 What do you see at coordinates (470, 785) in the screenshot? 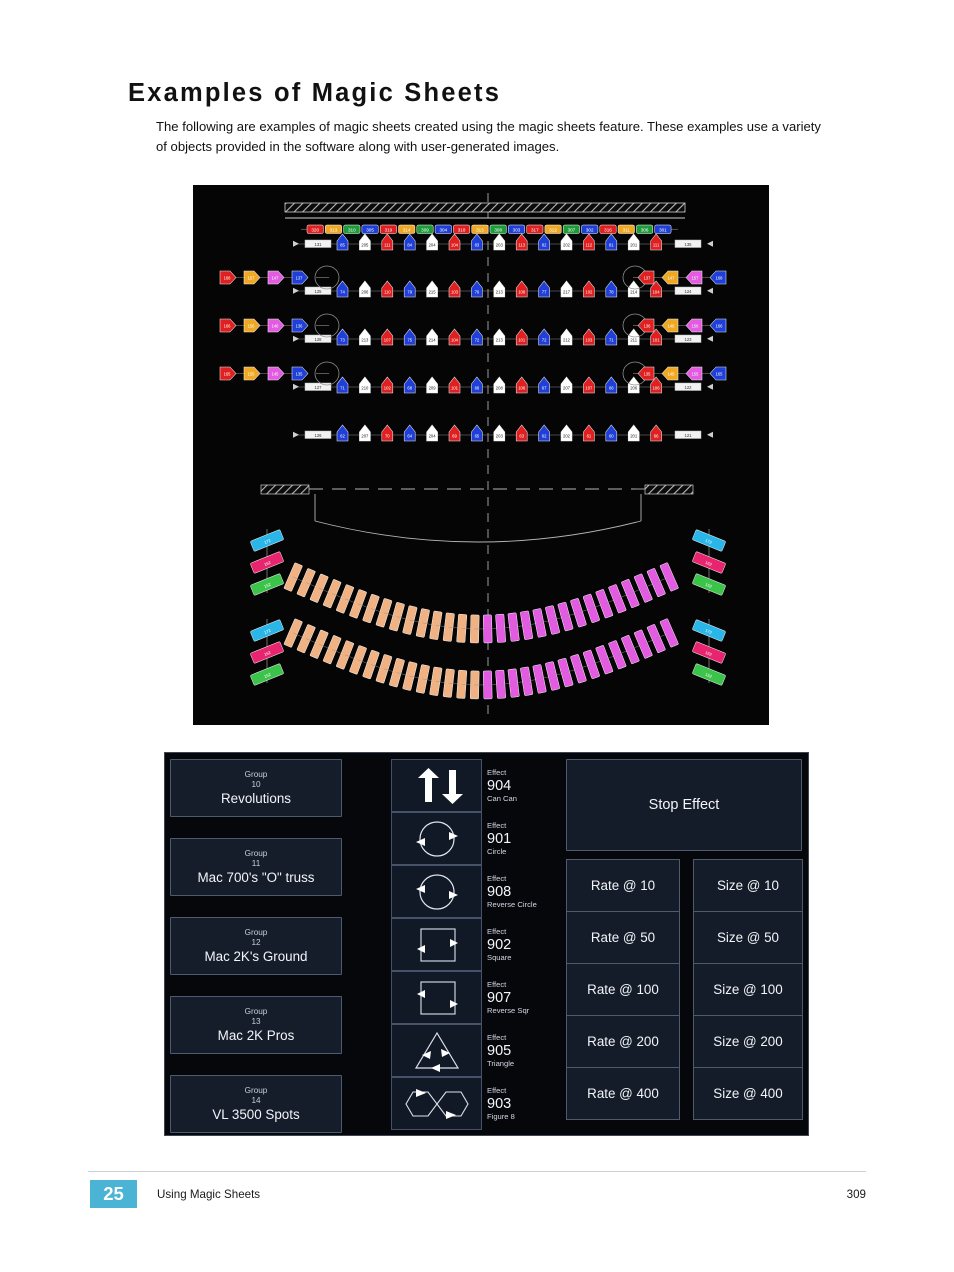
I see `effect-button-904: Effect 904 Can Can` at bounding box center [470, 785].